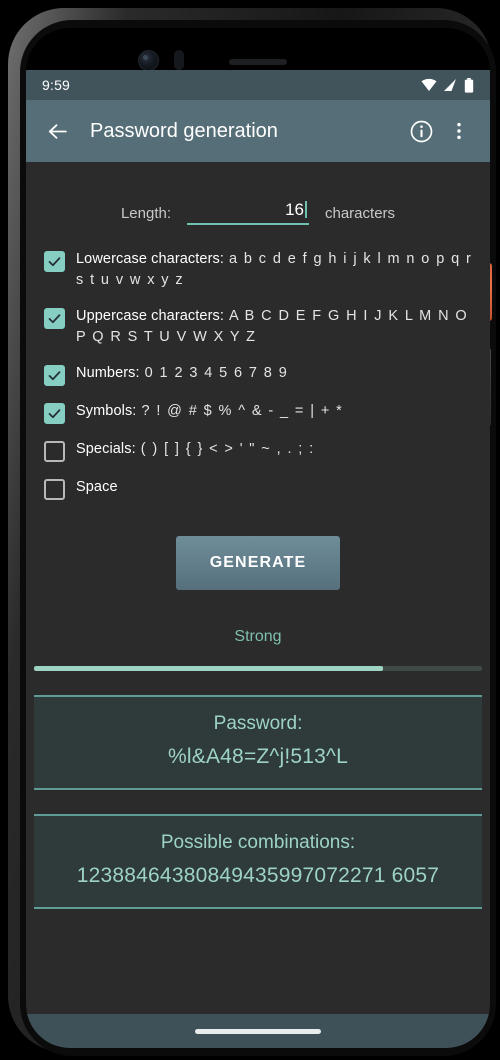  Describe the element at coordinates (258, 723) in the screenshot. I see `password-result-title: Password:` at that location.